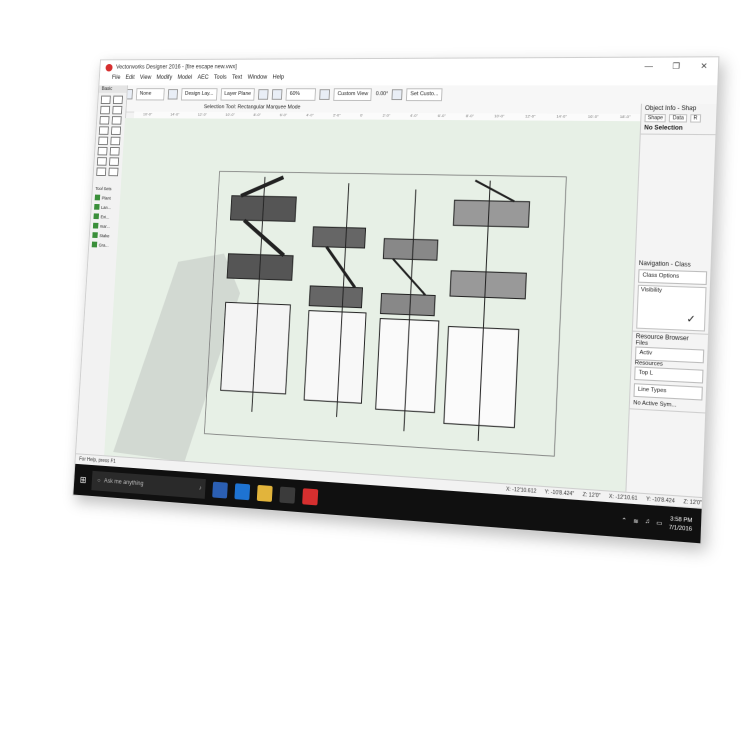 This screenshot has width=741, height=735. I want to click on pan-tool-icon, so click(118, 100).